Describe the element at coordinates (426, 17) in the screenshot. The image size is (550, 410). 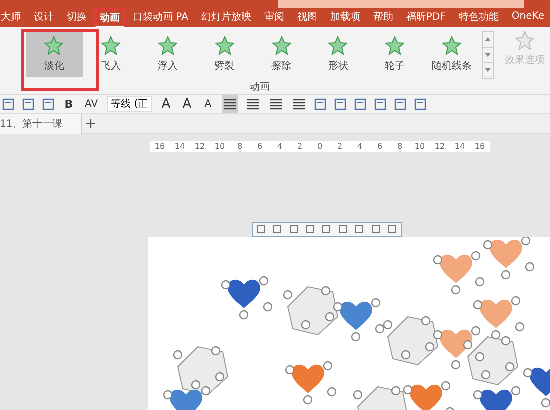
I see `ribbon-tab: 福昕PDF` at that location.